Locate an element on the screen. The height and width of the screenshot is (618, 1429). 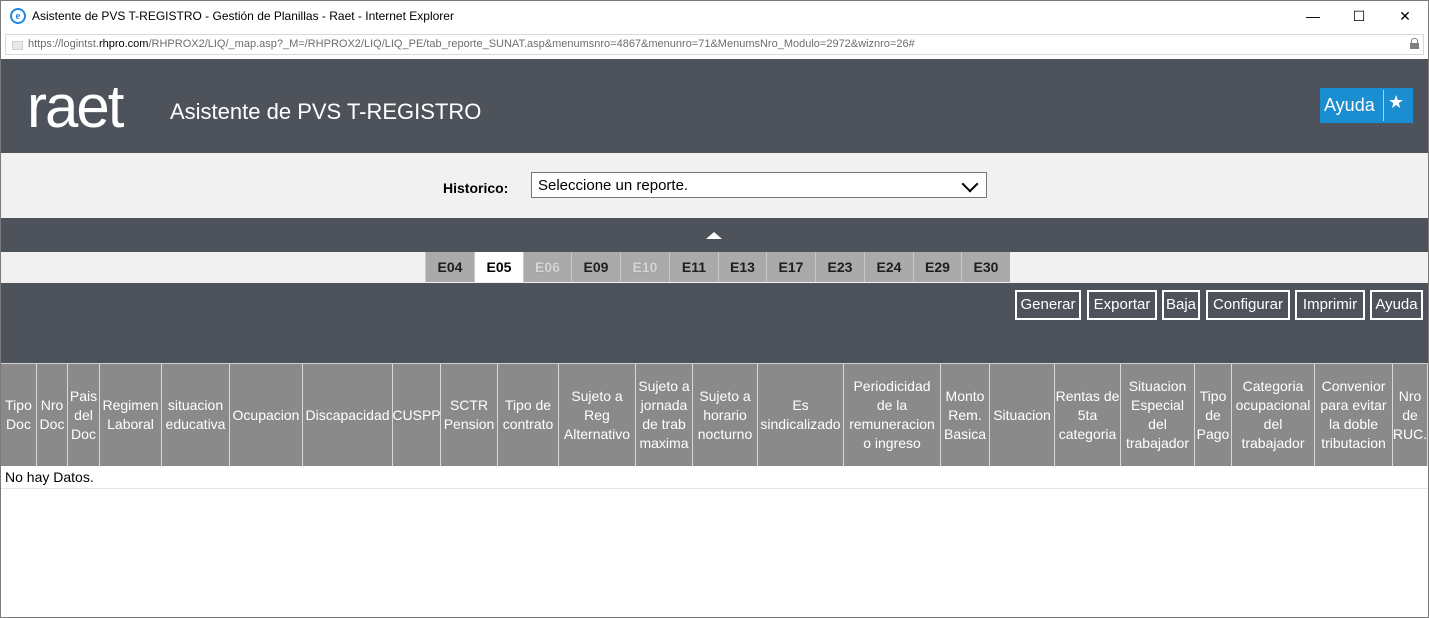
generar-button: Generar is located at coordinates (1048, 305).